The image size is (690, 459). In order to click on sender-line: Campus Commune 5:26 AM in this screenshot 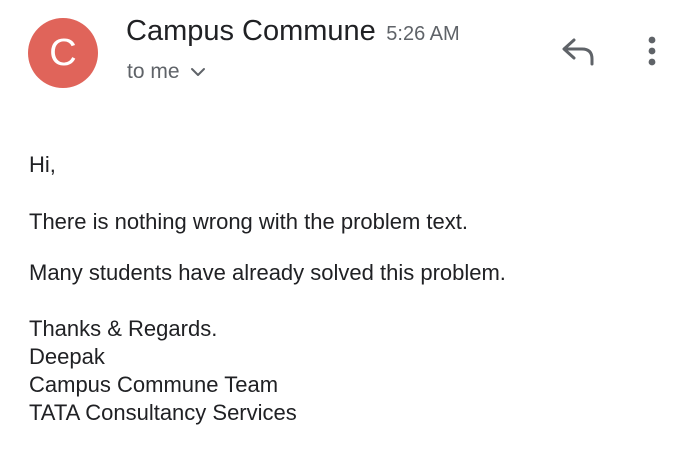, I will do `click(293, 31)`.